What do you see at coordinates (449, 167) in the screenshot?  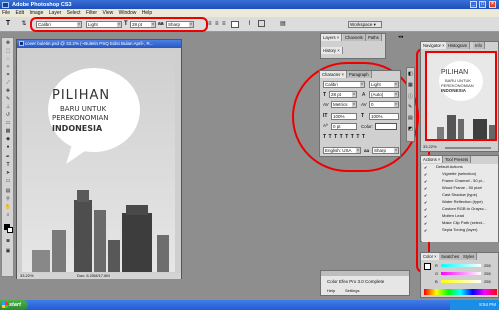 I see `action-set: Default Actions` at bounding box center [449, 167].